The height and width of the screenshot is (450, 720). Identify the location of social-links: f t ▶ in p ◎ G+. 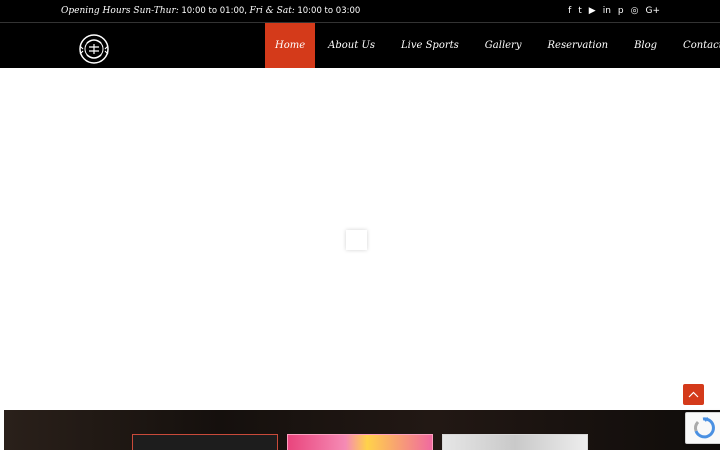
(614, 11).